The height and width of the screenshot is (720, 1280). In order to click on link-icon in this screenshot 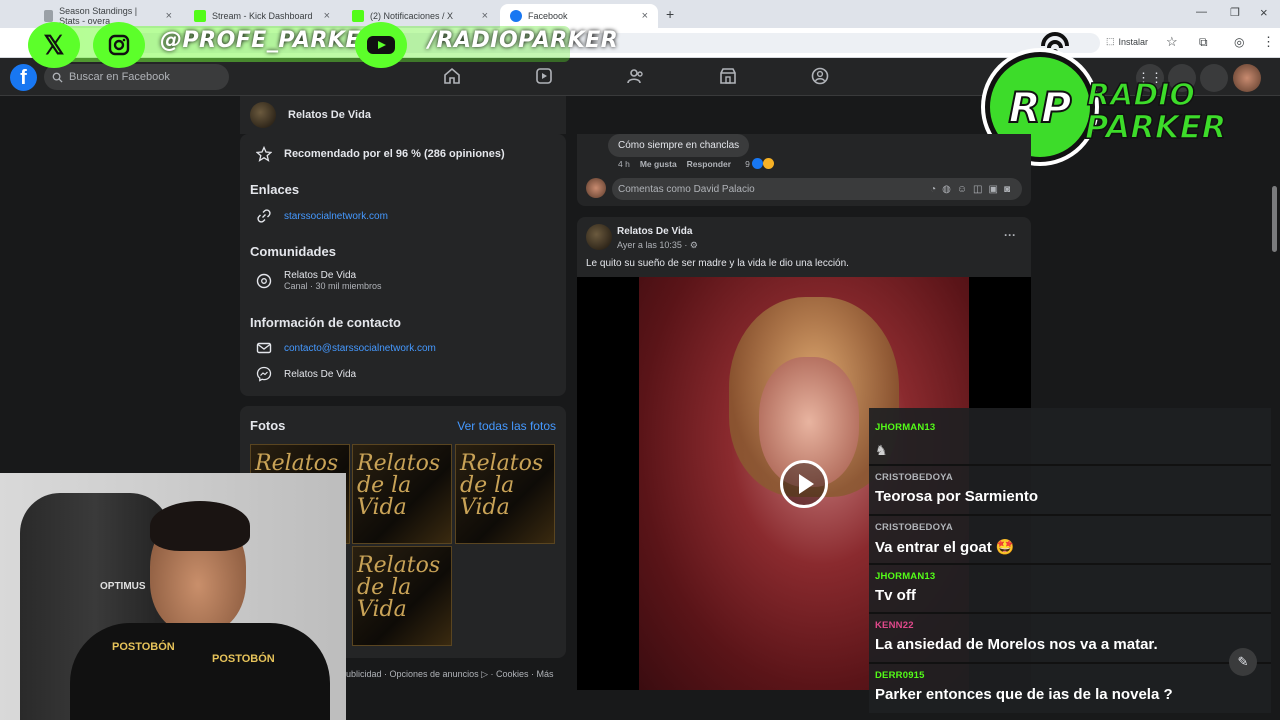, I will do `click(264, 216)`.